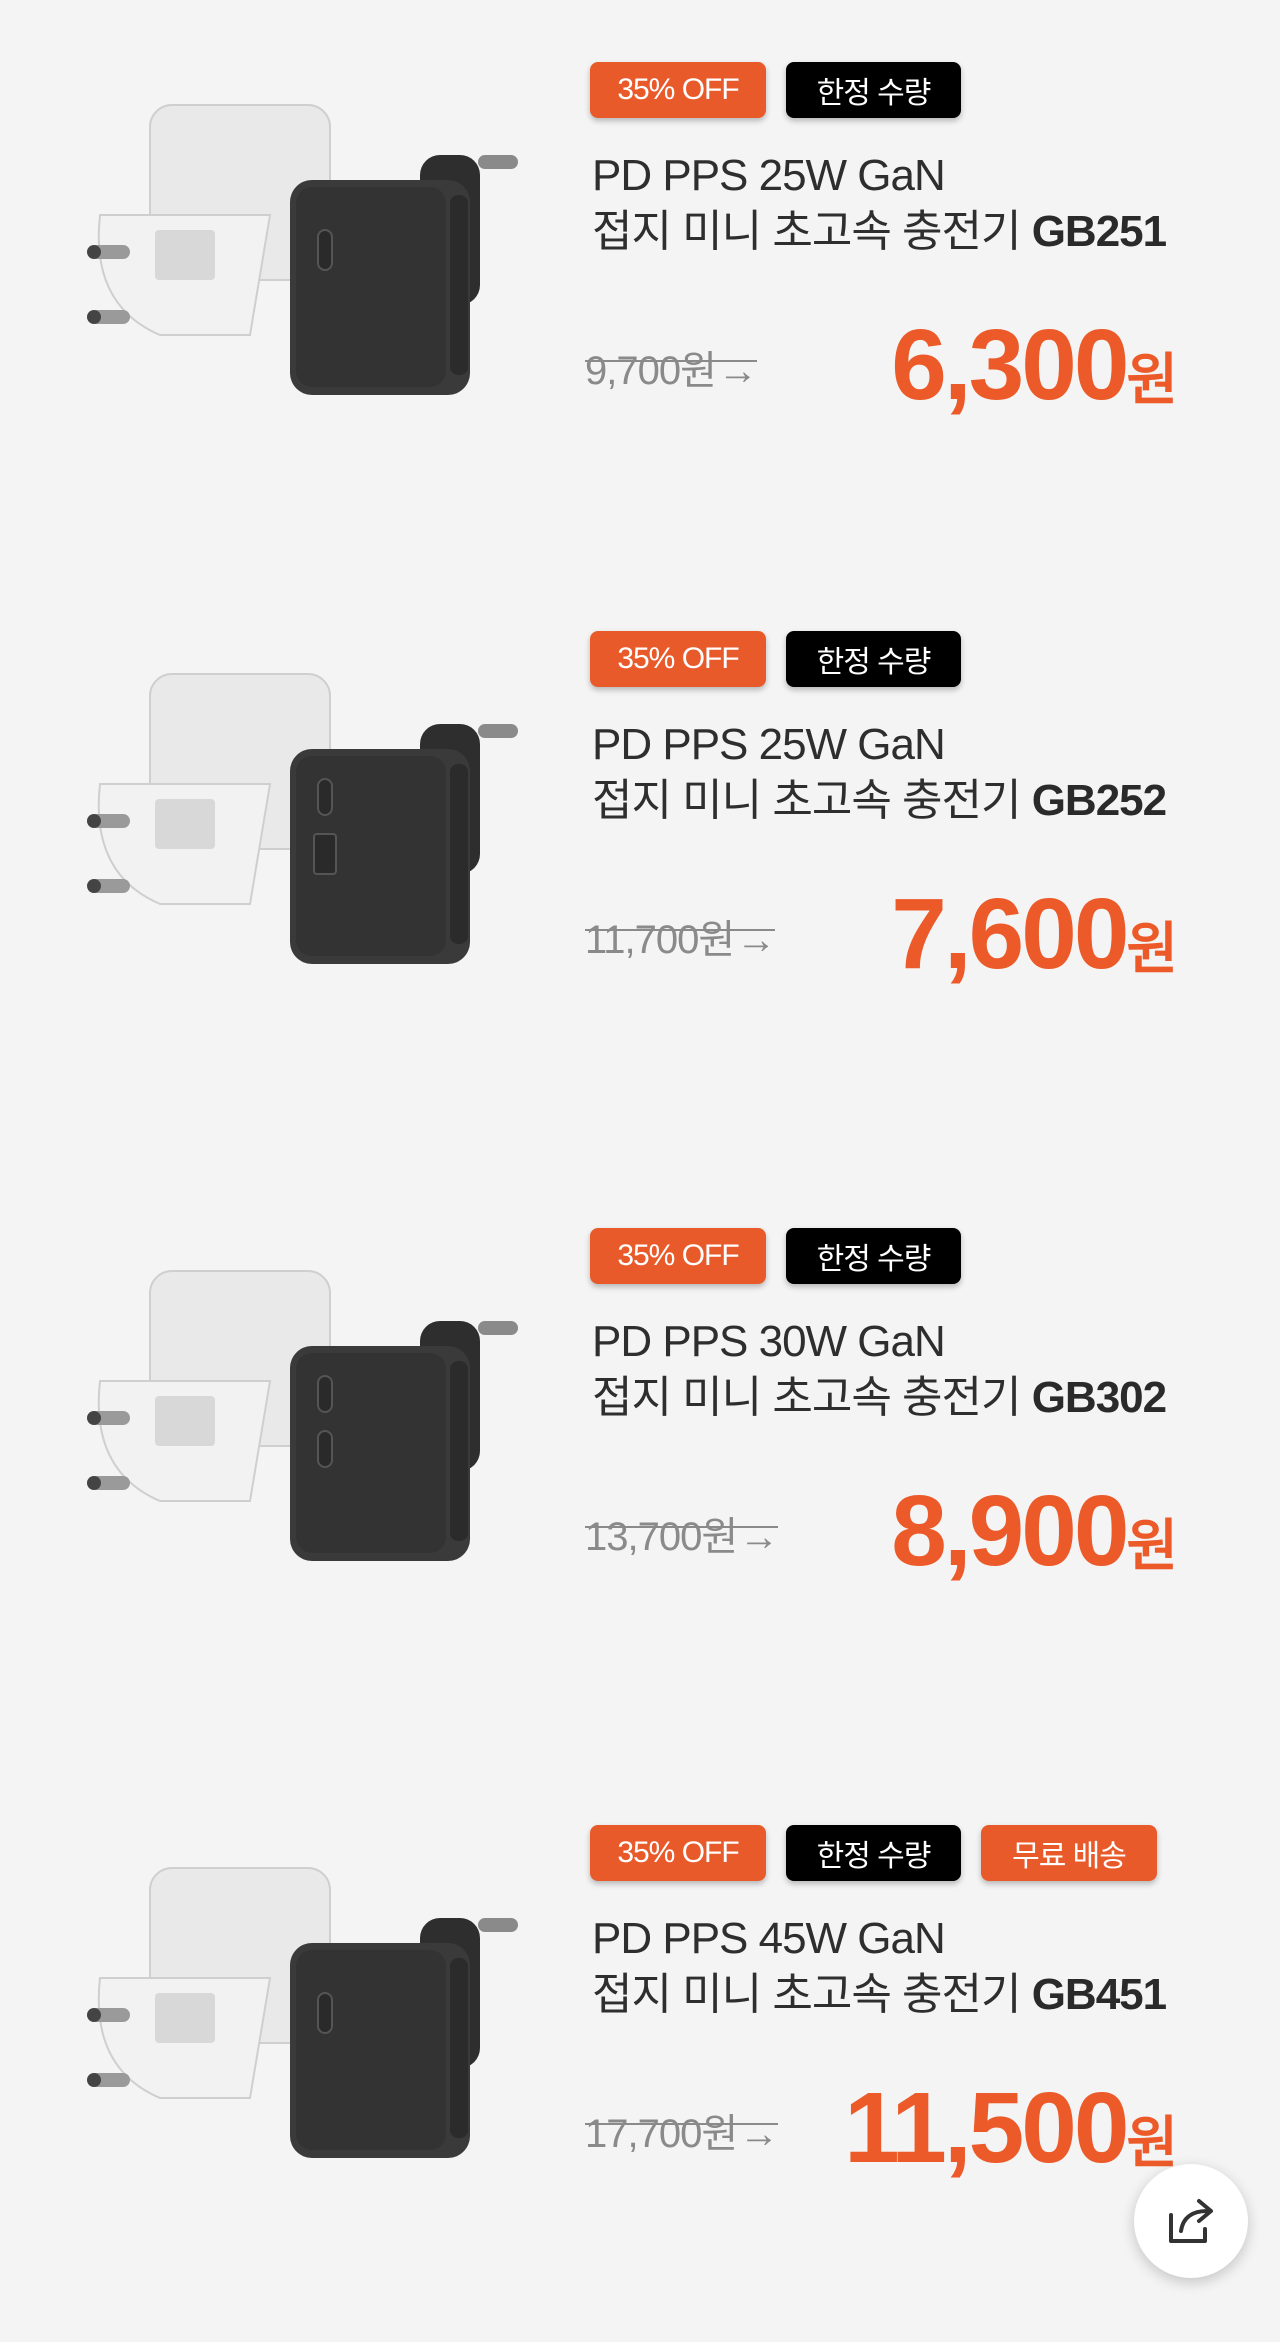 This screenshot has height=2342, width=1280. Describe the element at coordinates (986, 2128) in the screenshot. I see `sale-price-value: 11,500` at that location.